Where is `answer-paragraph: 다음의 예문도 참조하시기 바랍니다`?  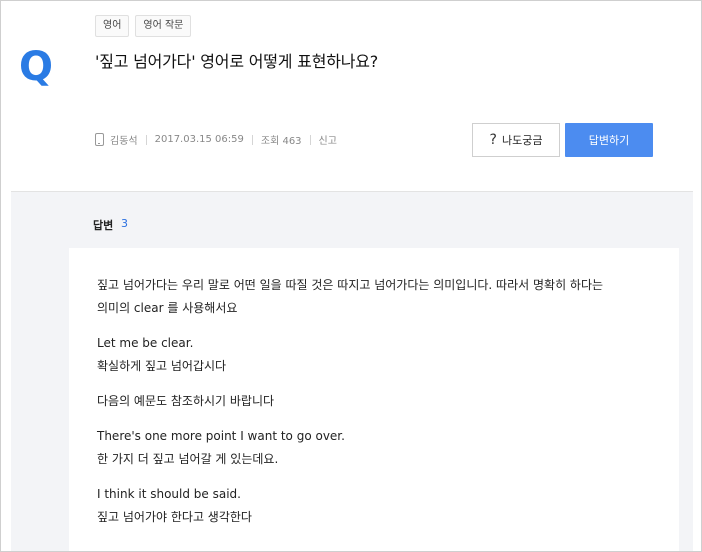 answer-paragraph: 다음의 예문도 참조하시기 바랍니다 is located at coordinates (377, 401).